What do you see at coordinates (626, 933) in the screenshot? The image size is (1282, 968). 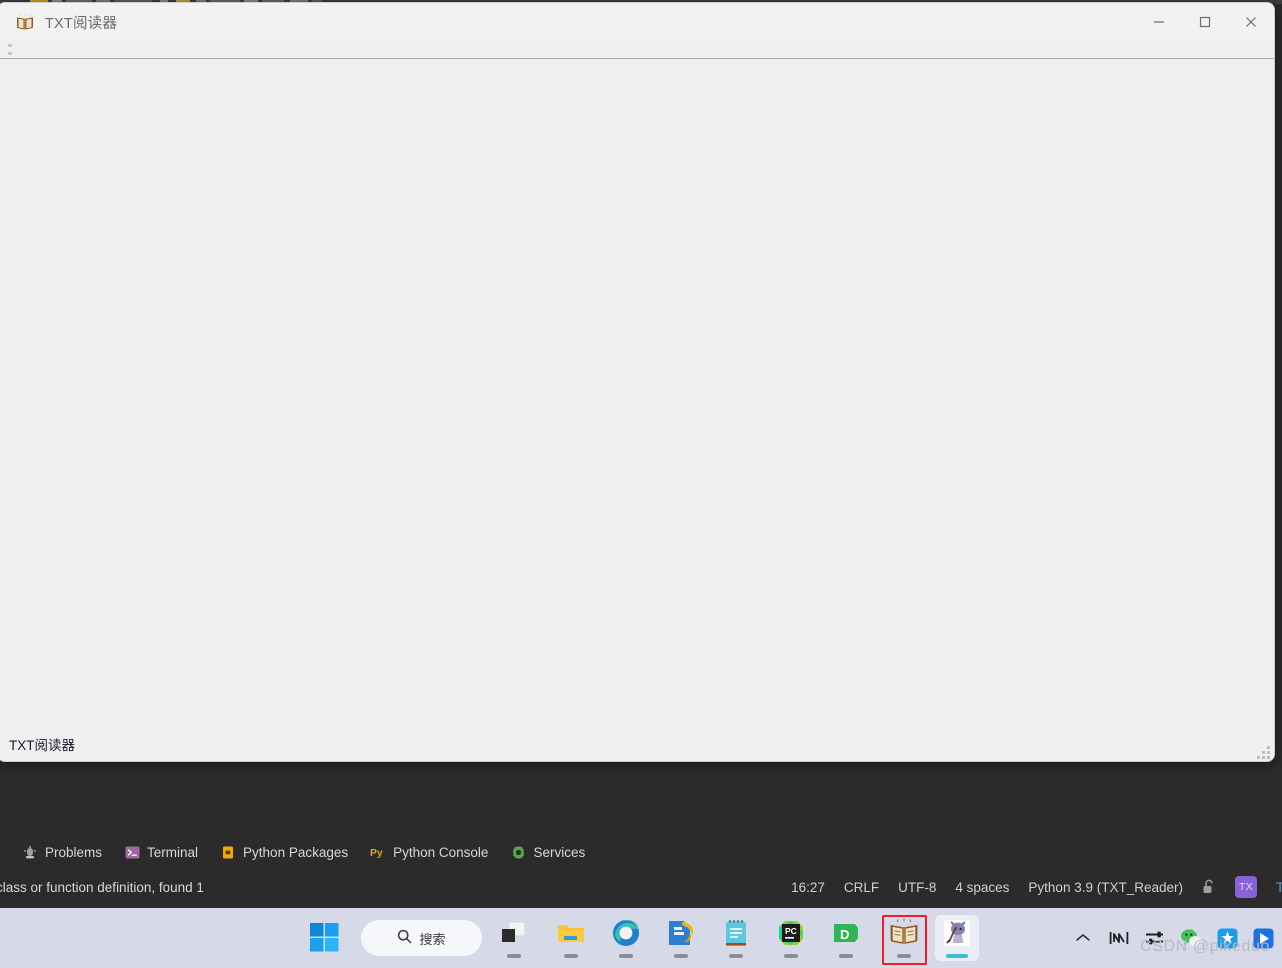 I see `microsoft-edge-icon` at bounding box center [626, 933].